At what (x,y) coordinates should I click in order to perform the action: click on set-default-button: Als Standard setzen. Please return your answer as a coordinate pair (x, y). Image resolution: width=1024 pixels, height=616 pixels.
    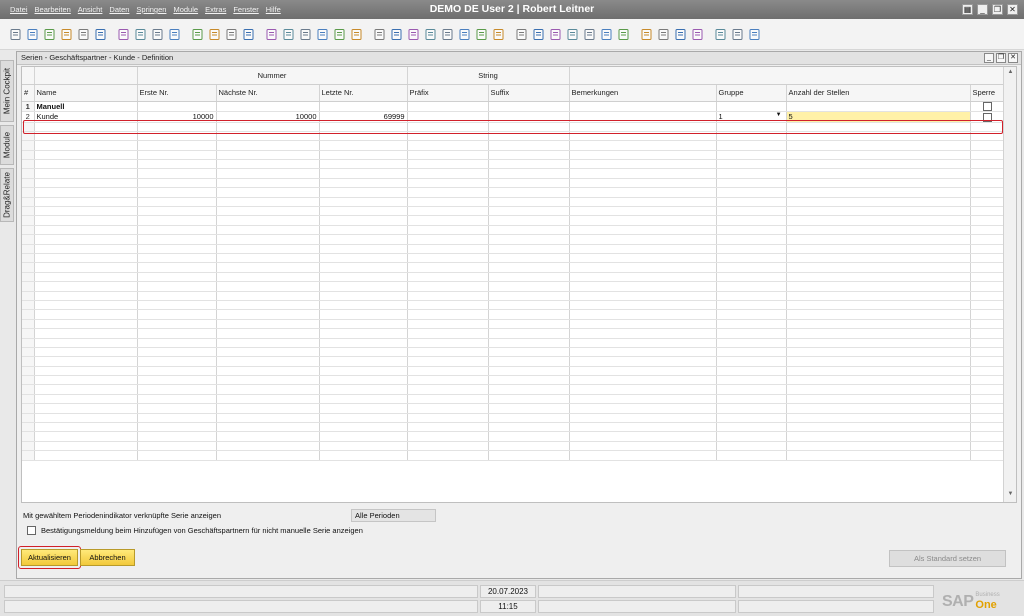
    Looking at the image, I should click on (947, 558).